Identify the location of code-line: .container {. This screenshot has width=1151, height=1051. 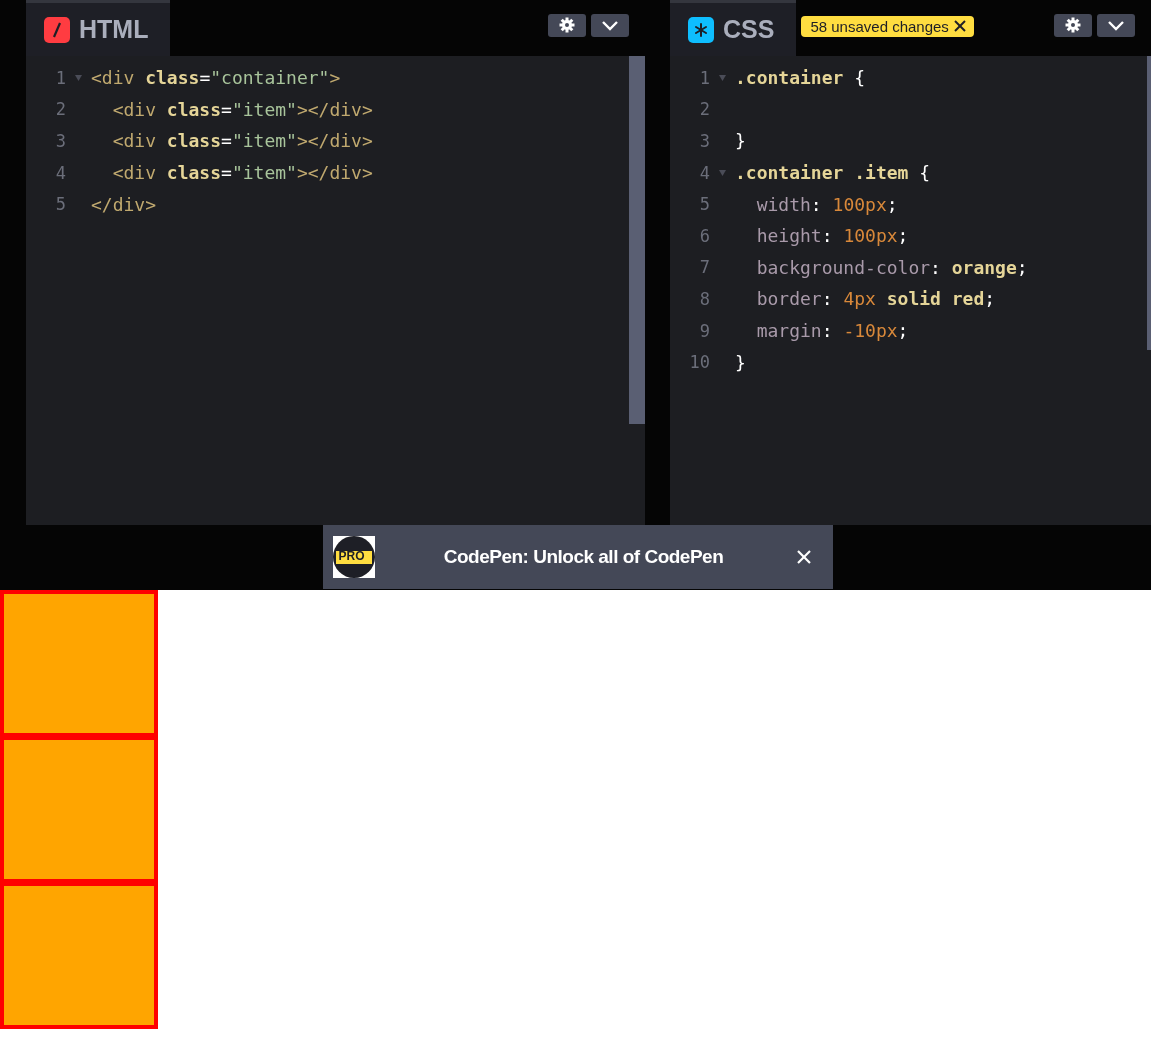
(800, 78).